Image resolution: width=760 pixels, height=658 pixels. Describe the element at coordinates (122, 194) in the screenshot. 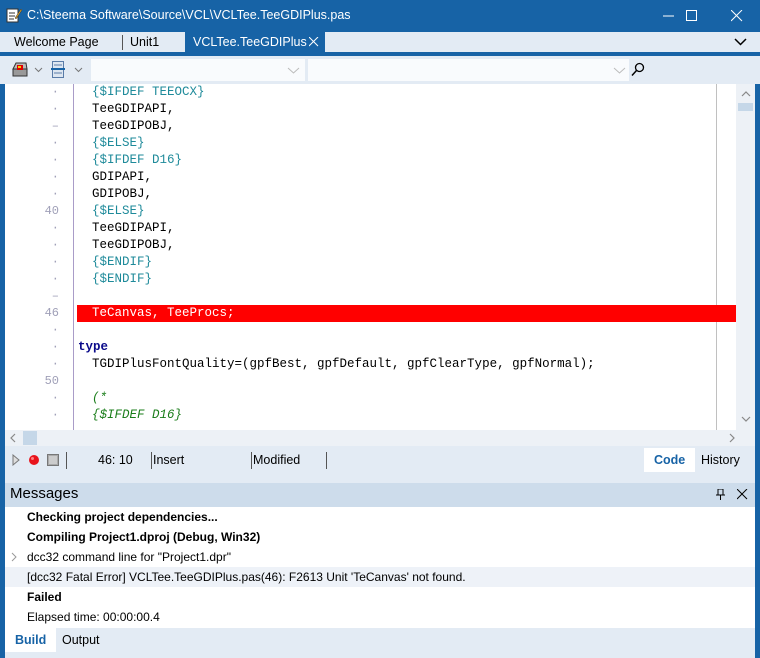

I see `code-text: GDIPOBJ,` at that location.